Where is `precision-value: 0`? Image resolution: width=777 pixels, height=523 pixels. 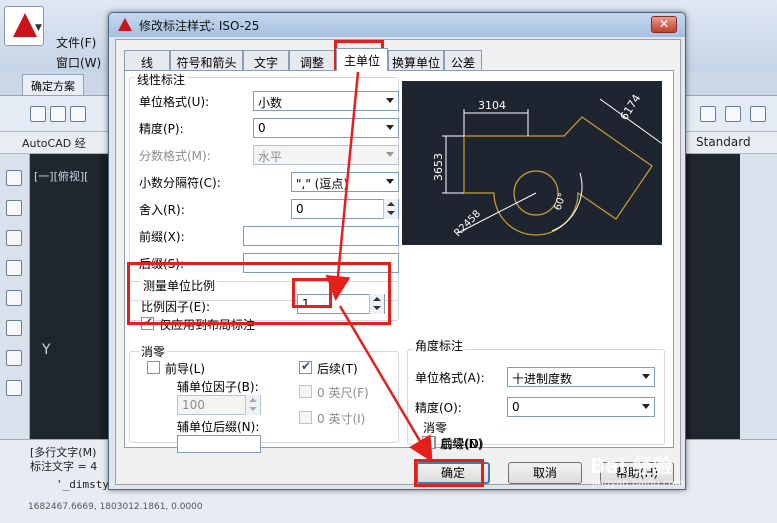 precision-value: 0 is located at coordinates (262, 128).